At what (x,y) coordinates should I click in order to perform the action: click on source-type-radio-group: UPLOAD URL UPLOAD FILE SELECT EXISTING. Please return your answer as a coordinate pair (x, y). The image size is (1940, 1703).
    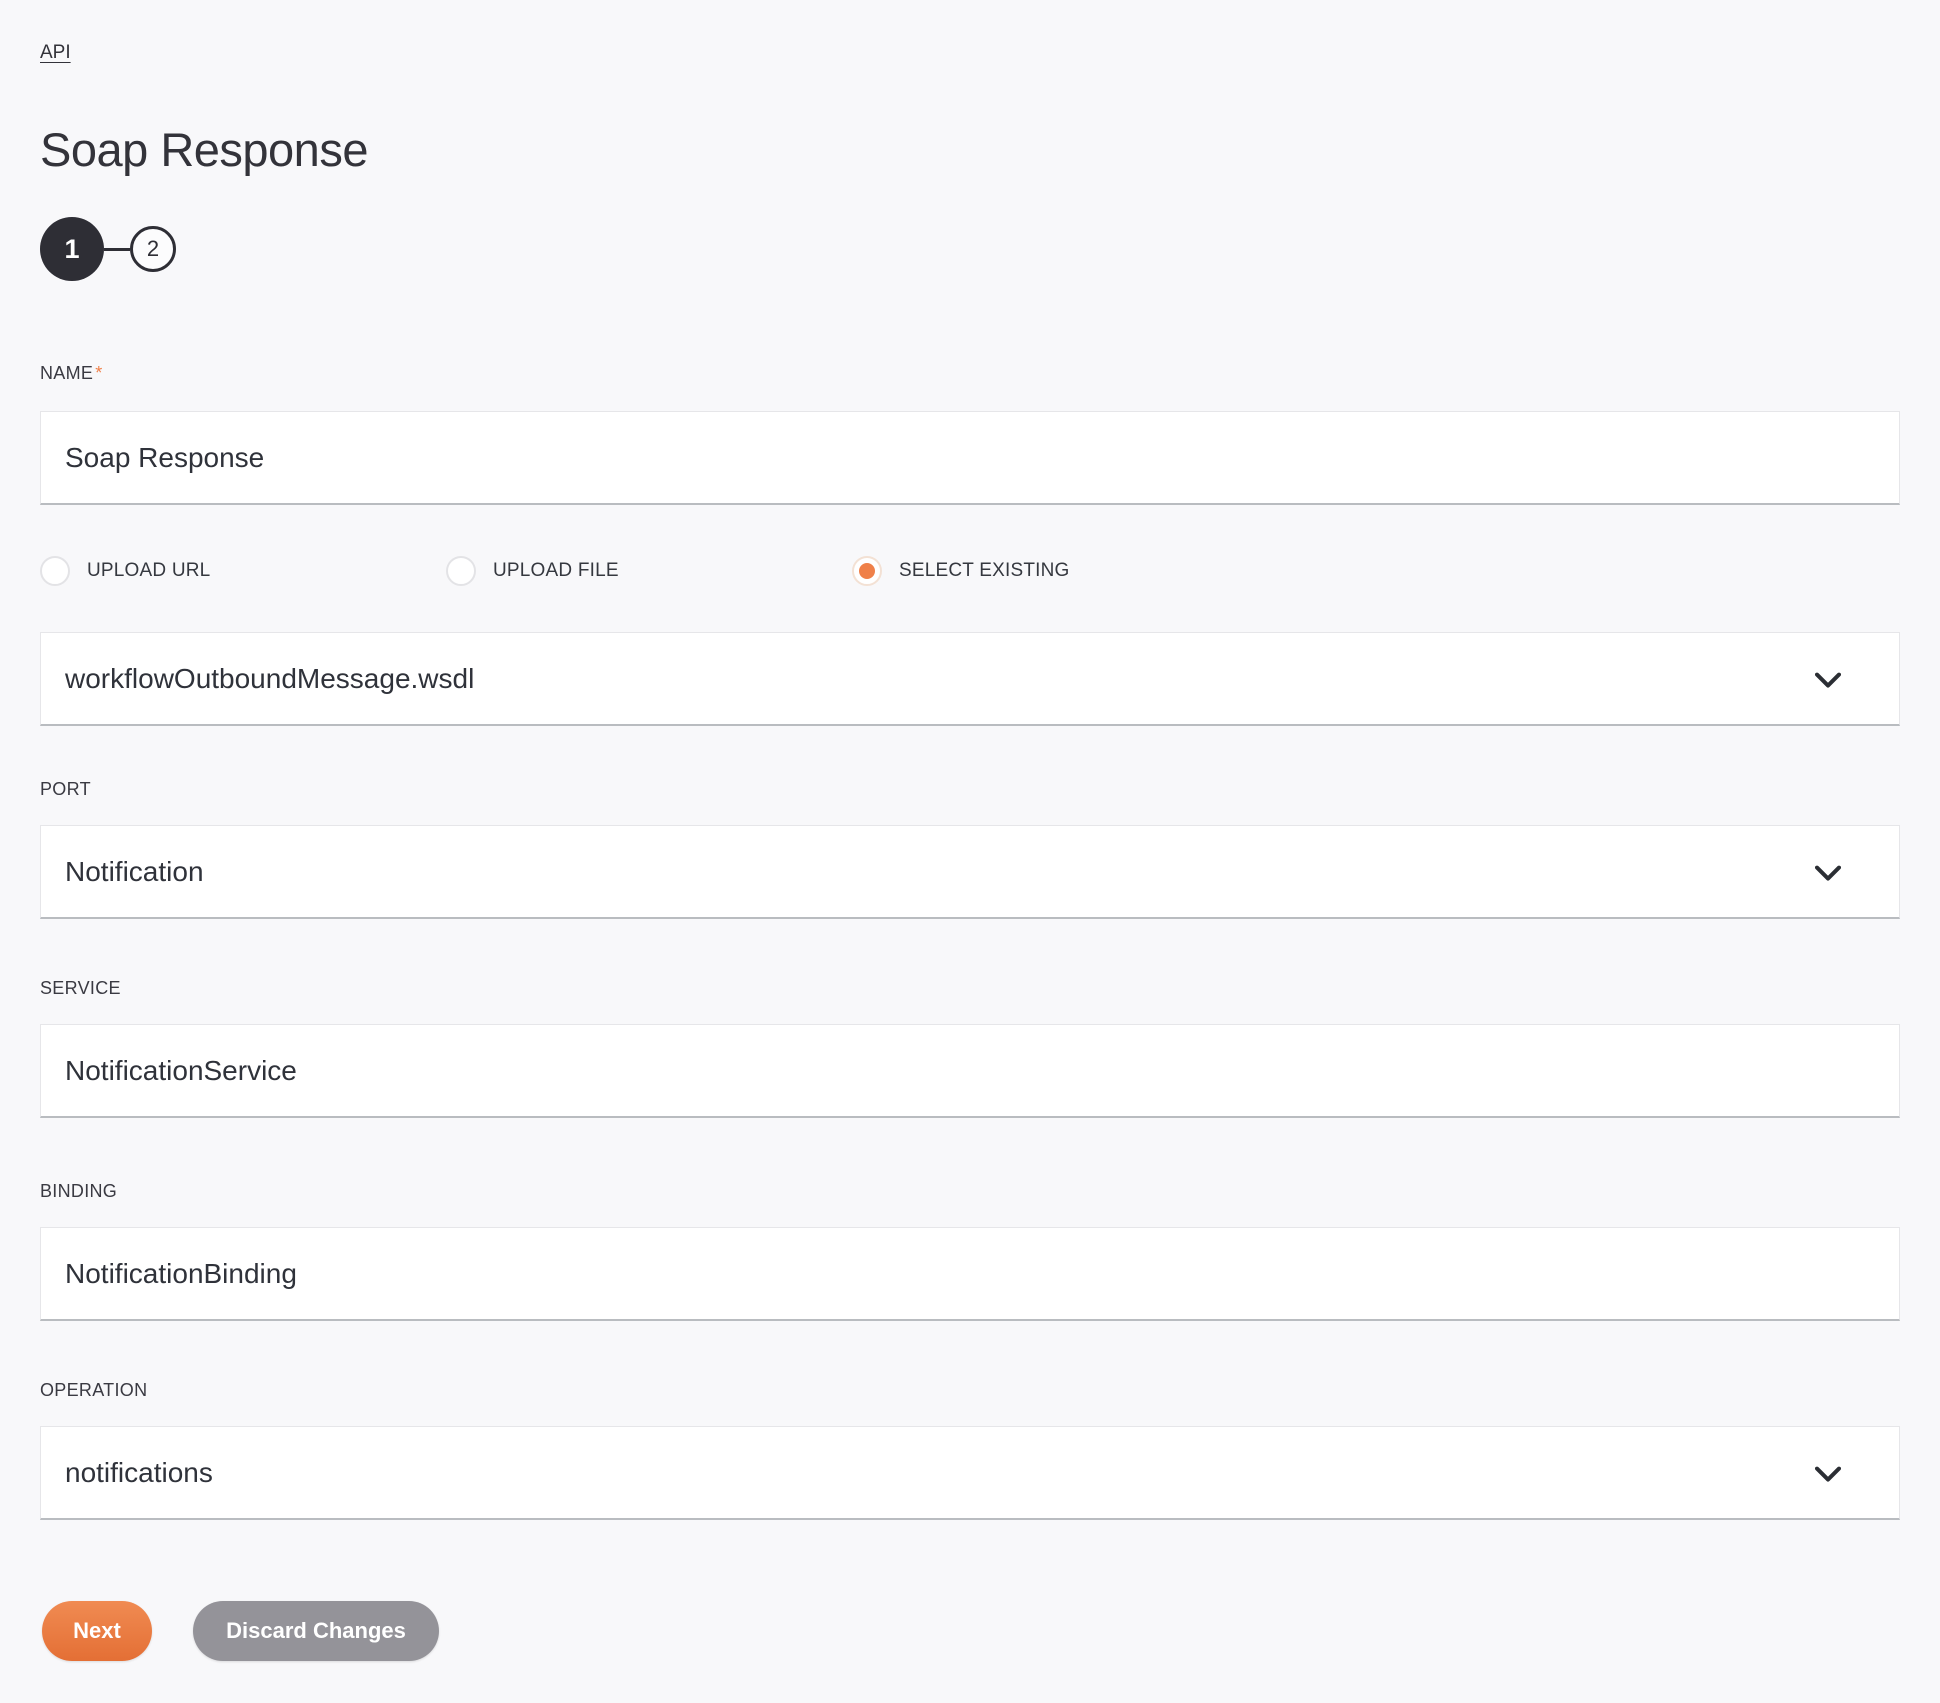
    Looking at the image, I should click on (970, 571).